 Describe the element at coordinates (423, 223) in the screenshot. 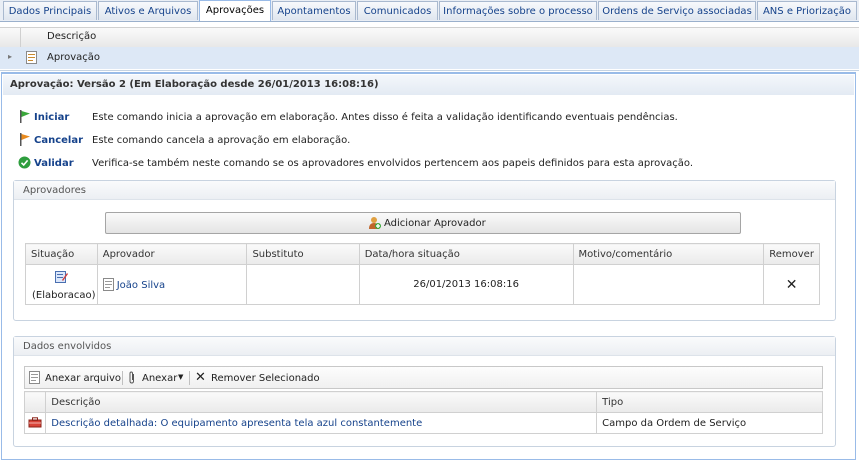

I see `adicionar-aprovador-button: Adicionar Aprovador` at that location.